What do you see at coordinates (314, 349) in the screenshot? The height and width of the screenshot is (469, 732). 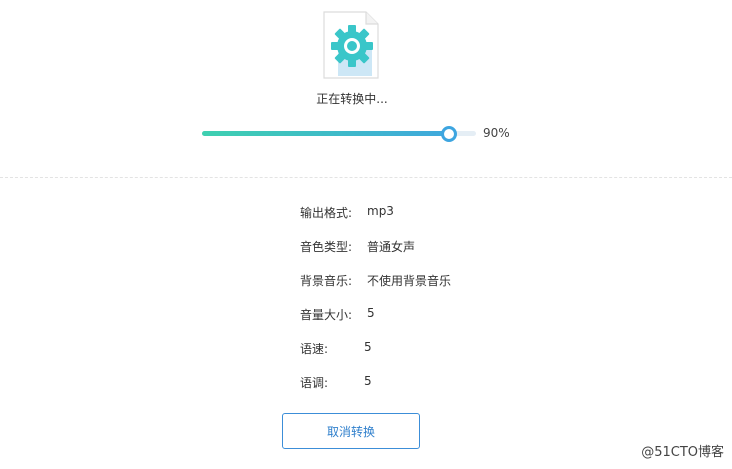 I see `setting-label: 语速:` at bounding box center [314, 349].